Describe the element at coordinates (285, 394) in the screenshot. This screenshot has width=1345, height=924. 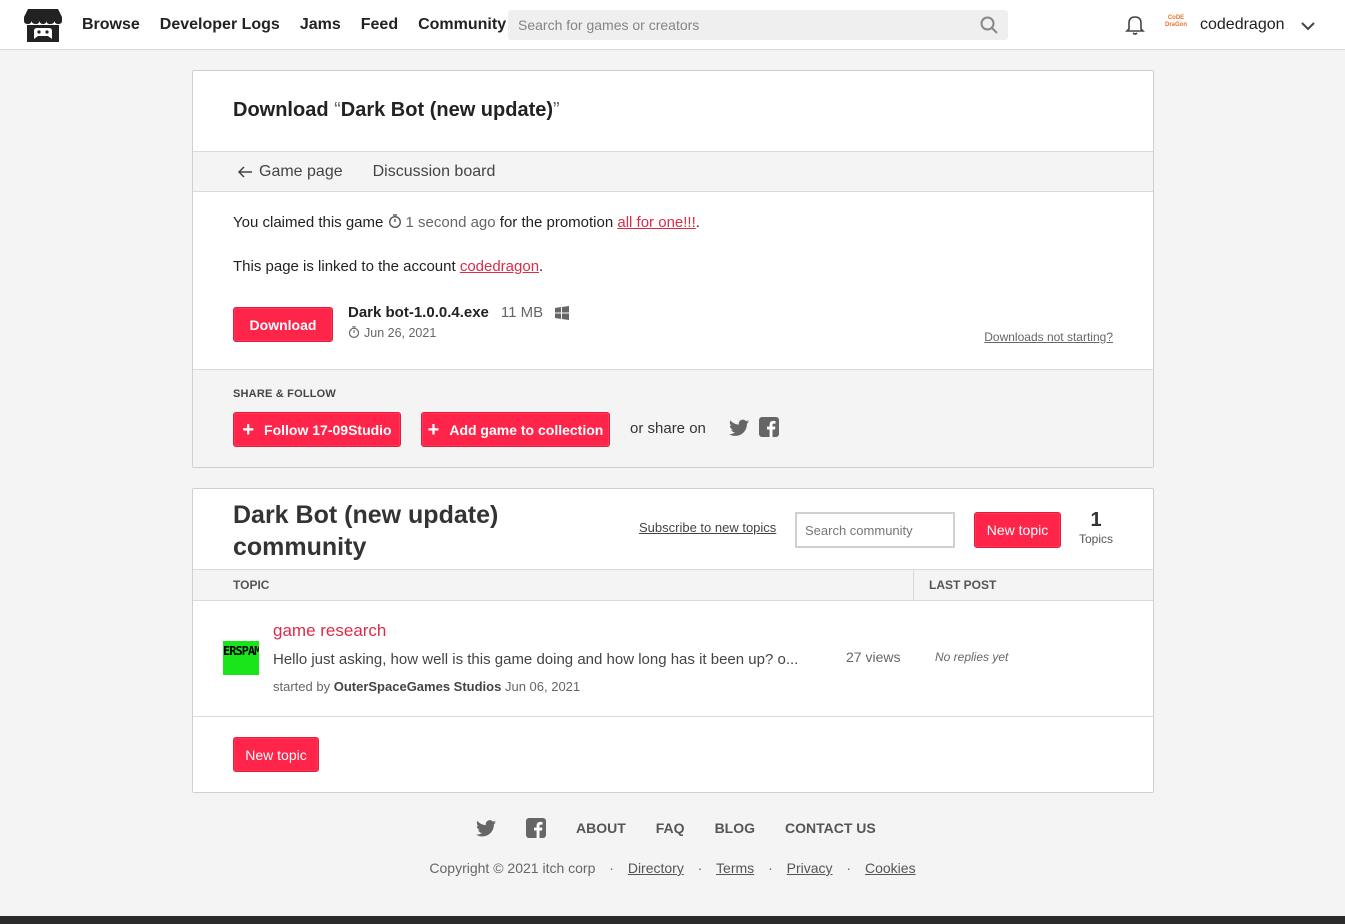
I see `share-follow-label: SHARE & FOLLOW` at that location.